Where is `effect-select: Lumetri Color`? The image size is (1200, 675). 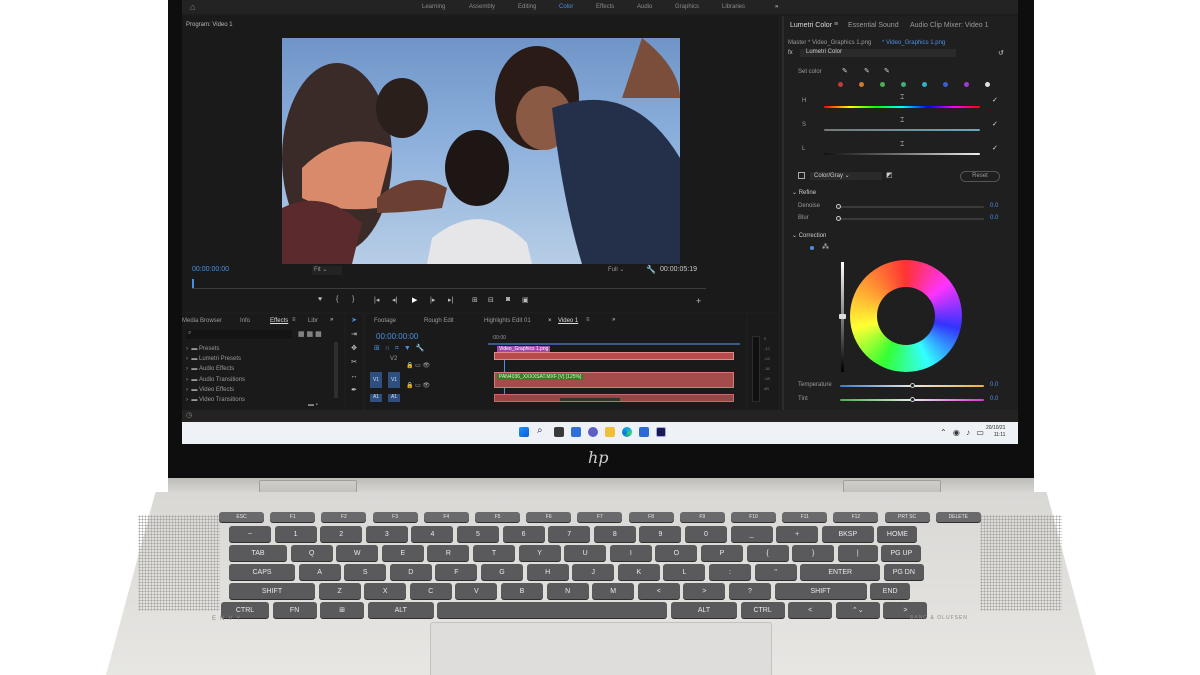
effect-select: Lumetri Color is located at coordinates (878, 53).